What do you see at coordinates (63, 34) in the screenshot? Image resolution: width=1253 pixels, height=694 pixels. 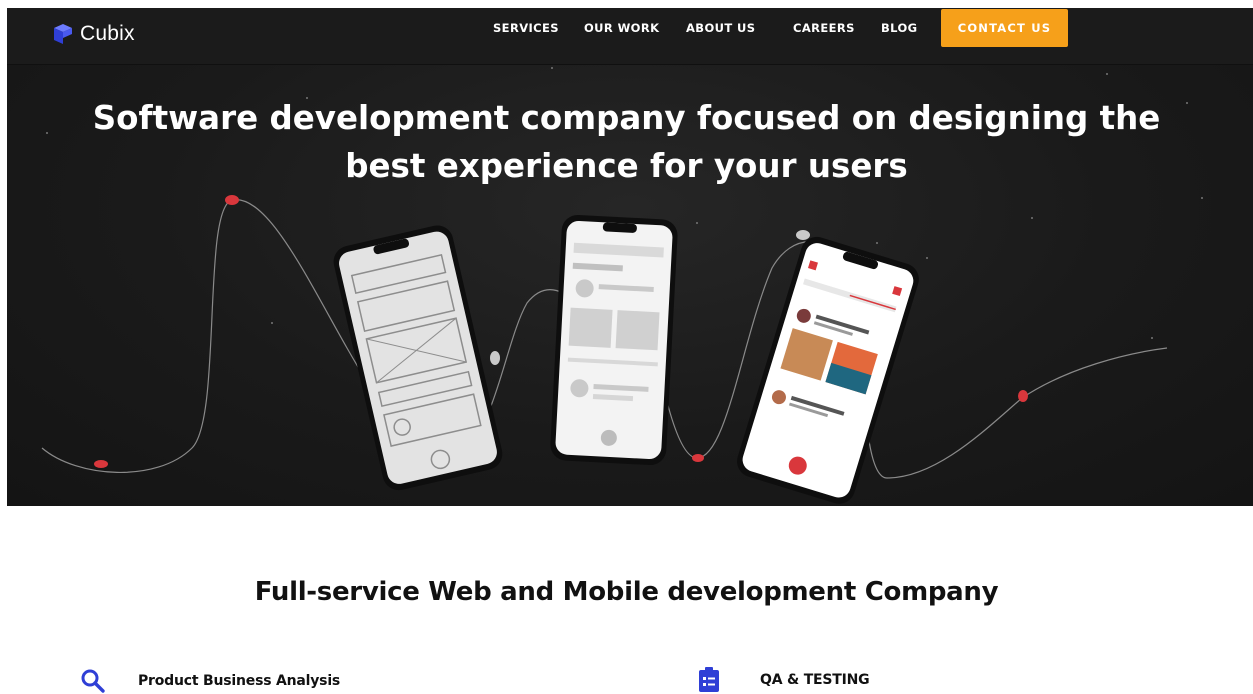 I see `cubix-logo-icon` at bounding box center [63, 34].